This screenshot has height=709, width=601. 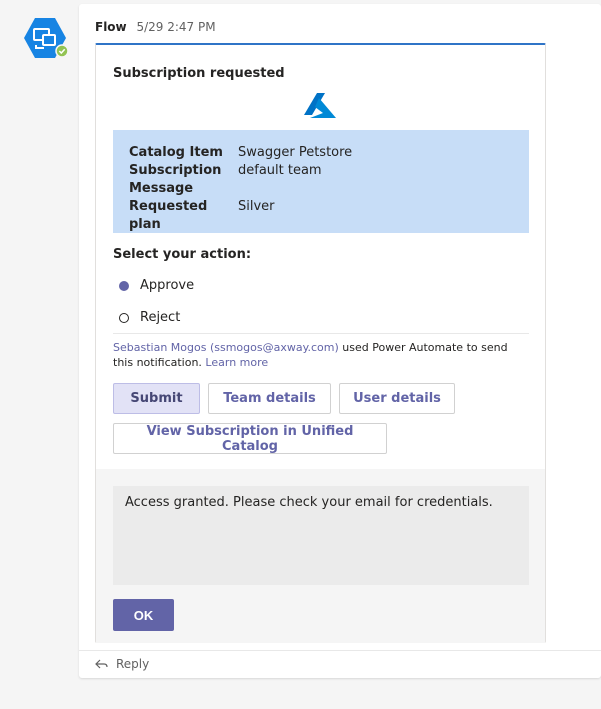 What do you see at coordinates (156, 398) in the screenshot?
I see `submit-button: Submit` at bounding box center [156, 398].